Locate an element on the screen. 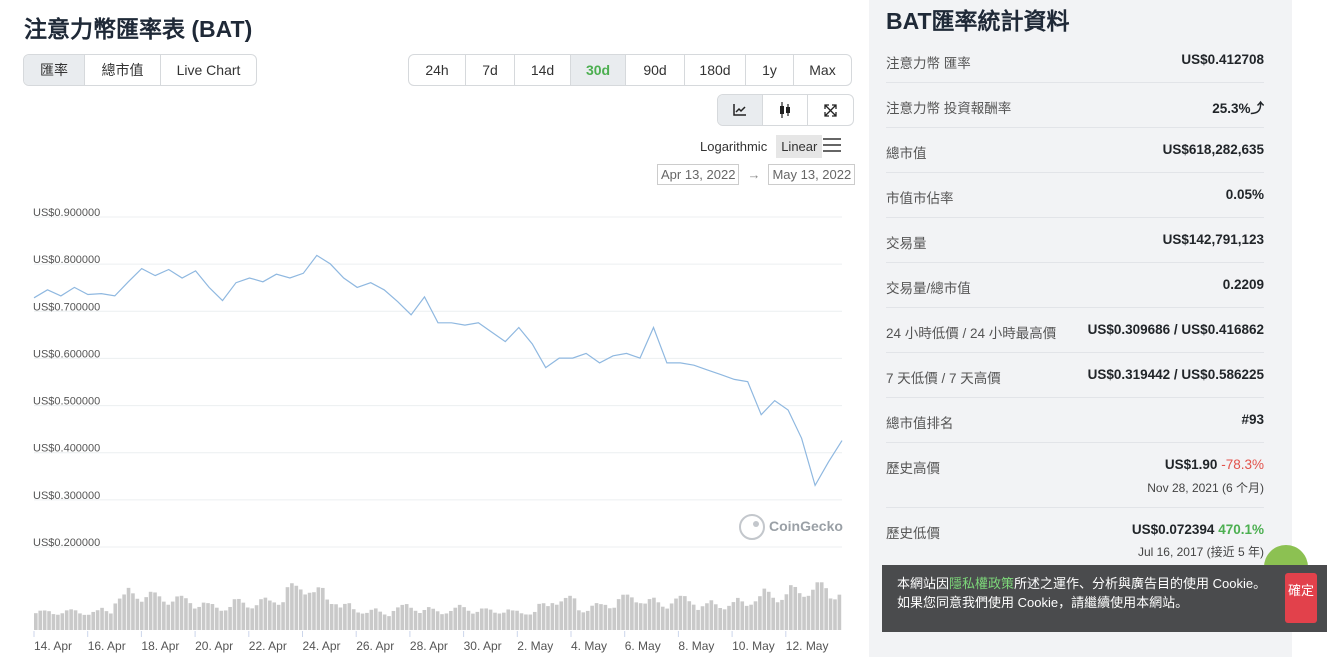  range-max-button: Max is located at coordinates (822, 70).